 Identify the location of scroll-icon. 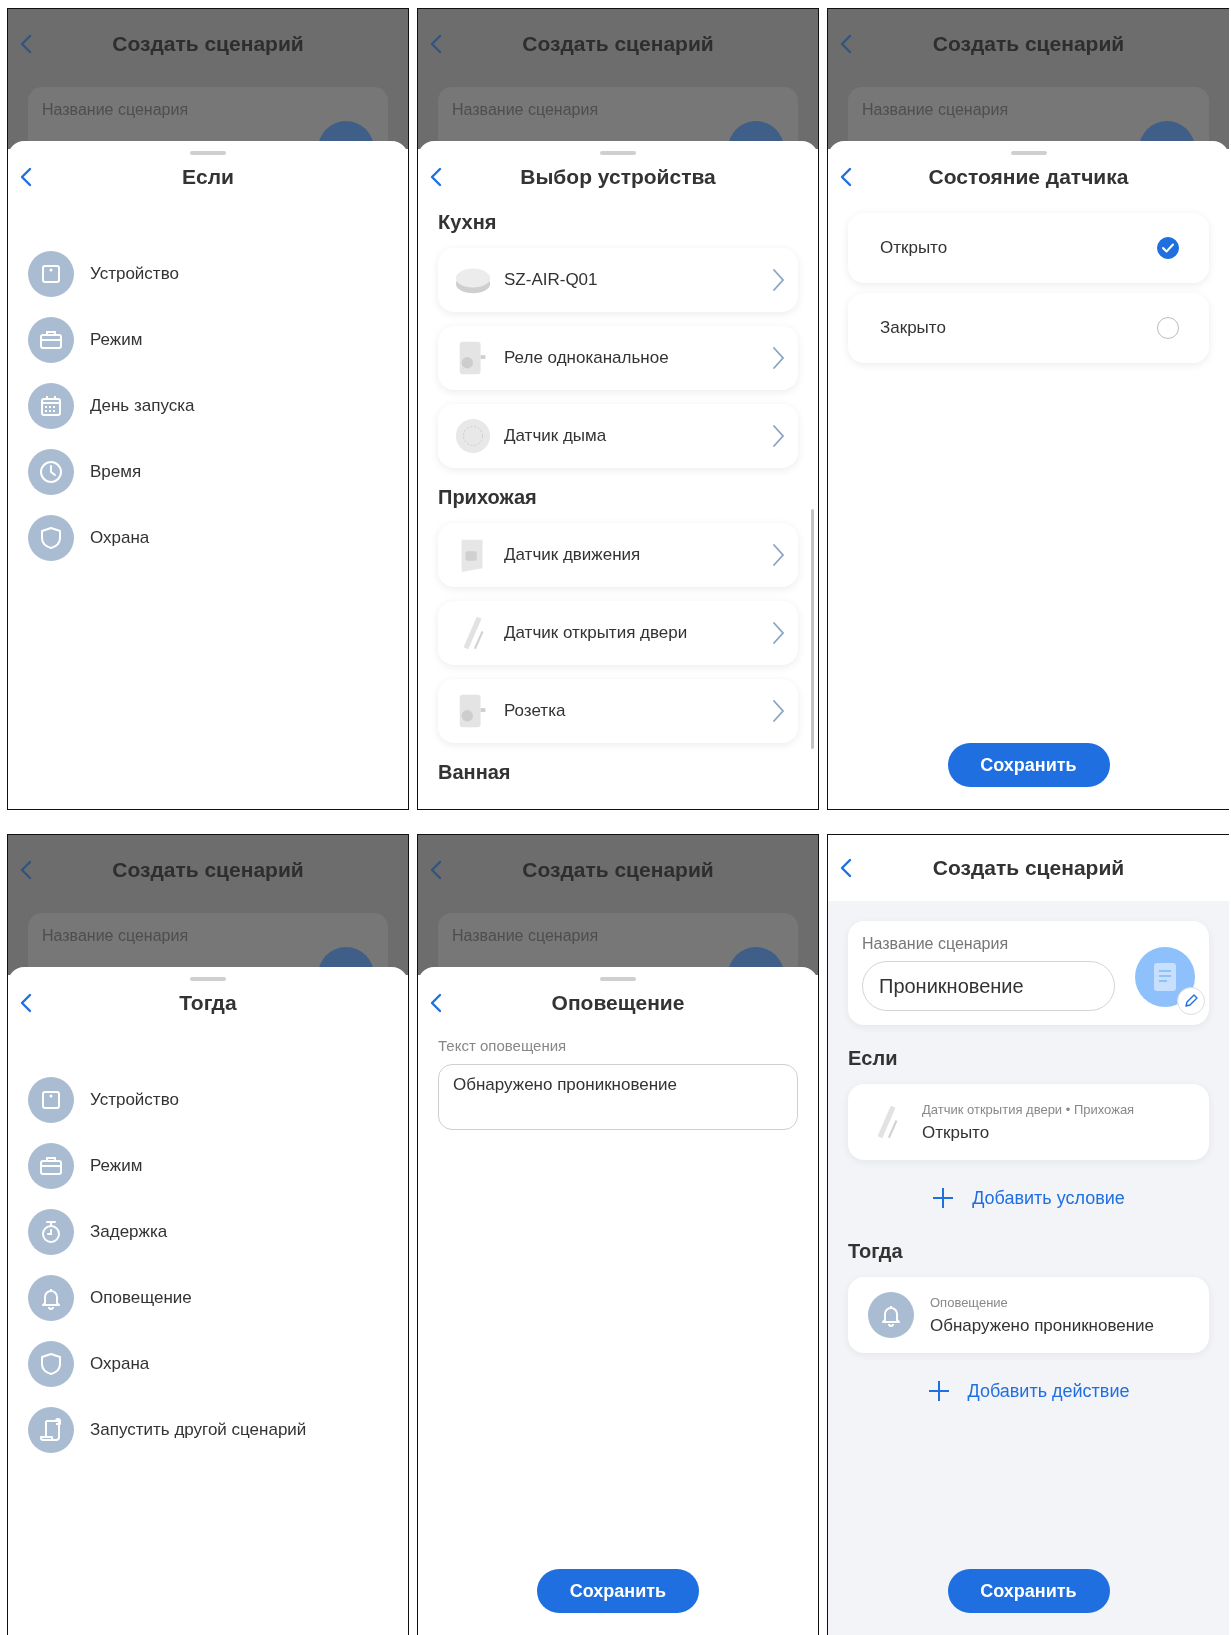
(51, 1430).